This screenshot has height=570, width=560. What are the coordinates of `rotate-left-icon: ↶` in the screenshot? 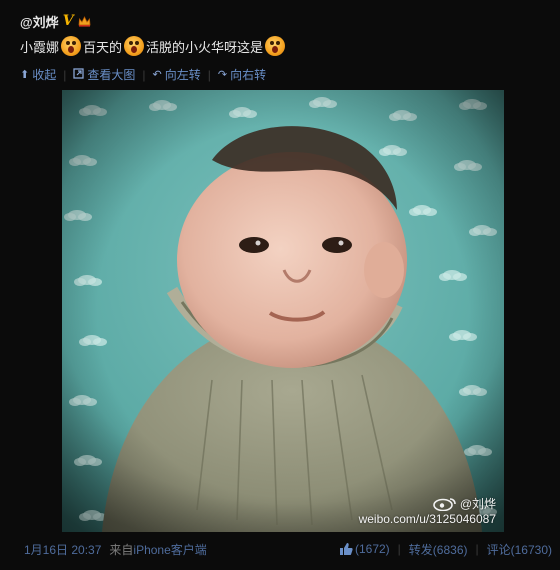 It's located at (157, 75).